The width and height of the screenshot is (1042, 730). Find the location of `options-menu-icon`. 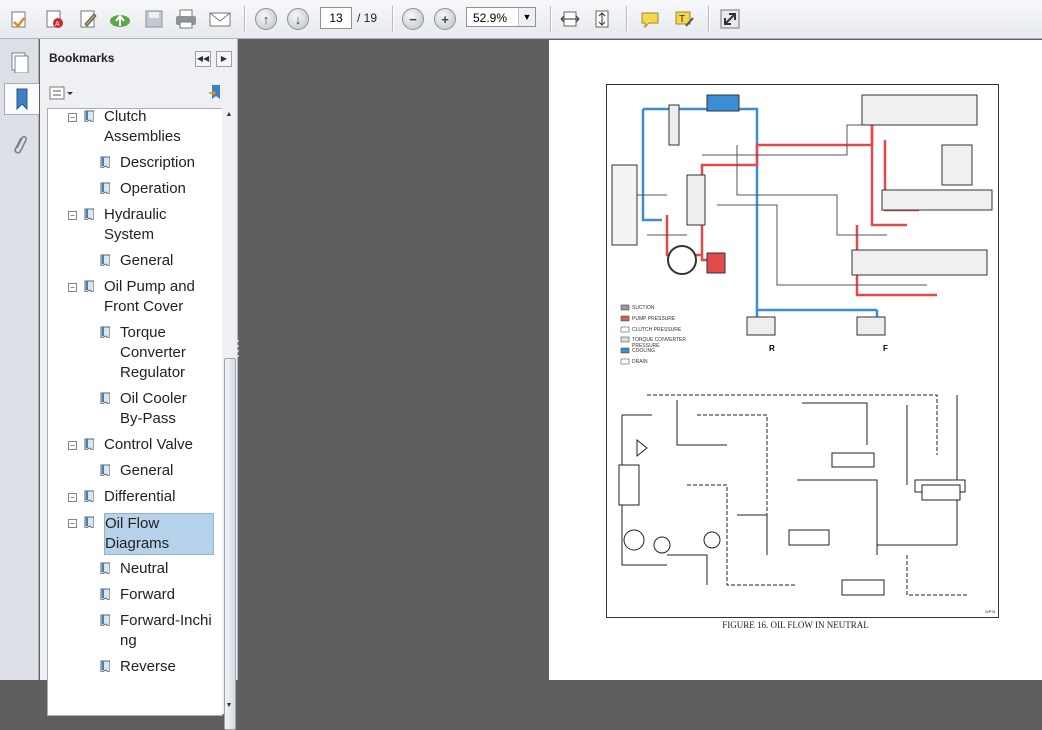

options-menu-icon is located at coordinates (61, 93).